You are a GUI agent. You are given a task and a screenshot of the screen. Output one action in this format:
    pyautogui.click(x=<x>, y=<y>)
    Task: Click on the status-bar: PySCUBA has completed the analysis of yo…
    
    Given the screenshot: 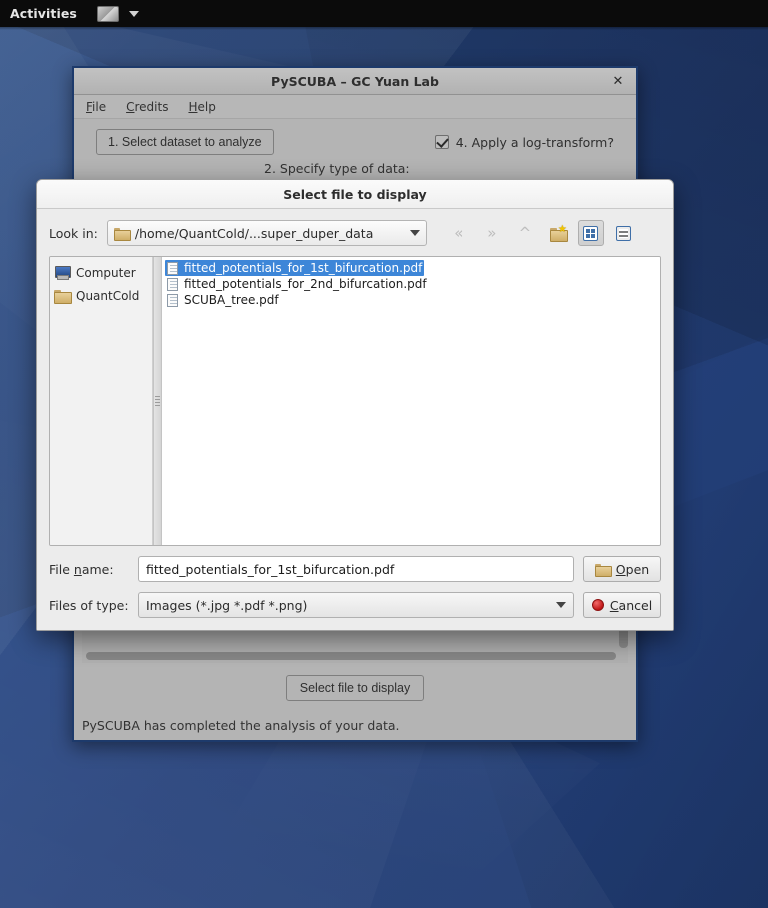 What is the action you would take?
    pyautogui.click(x=355, y=725)
    